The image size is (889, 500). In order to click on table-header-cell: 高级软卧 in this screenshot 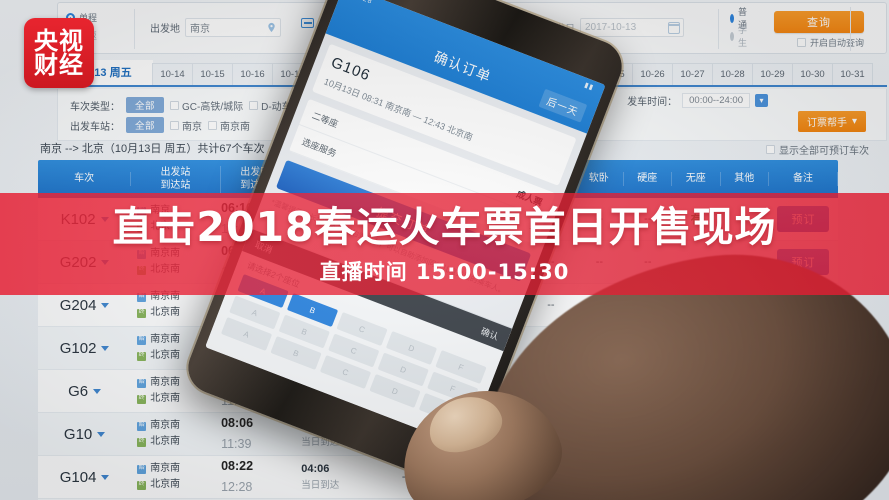, I will do `click(551, 179)`.